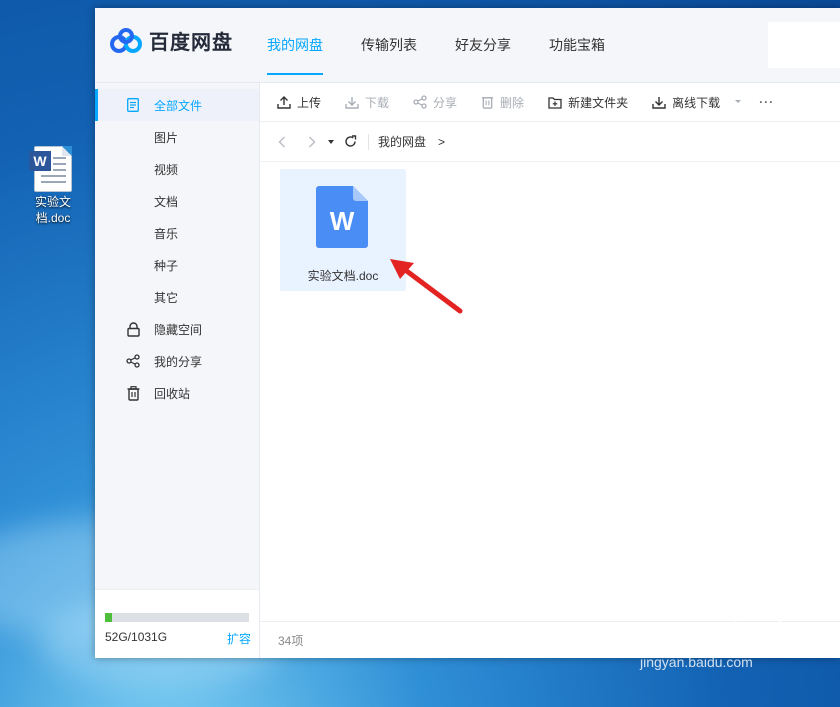 The image size is (840, 707). I want to click on sidebar-item-videos: 视频, so click(177, 169).